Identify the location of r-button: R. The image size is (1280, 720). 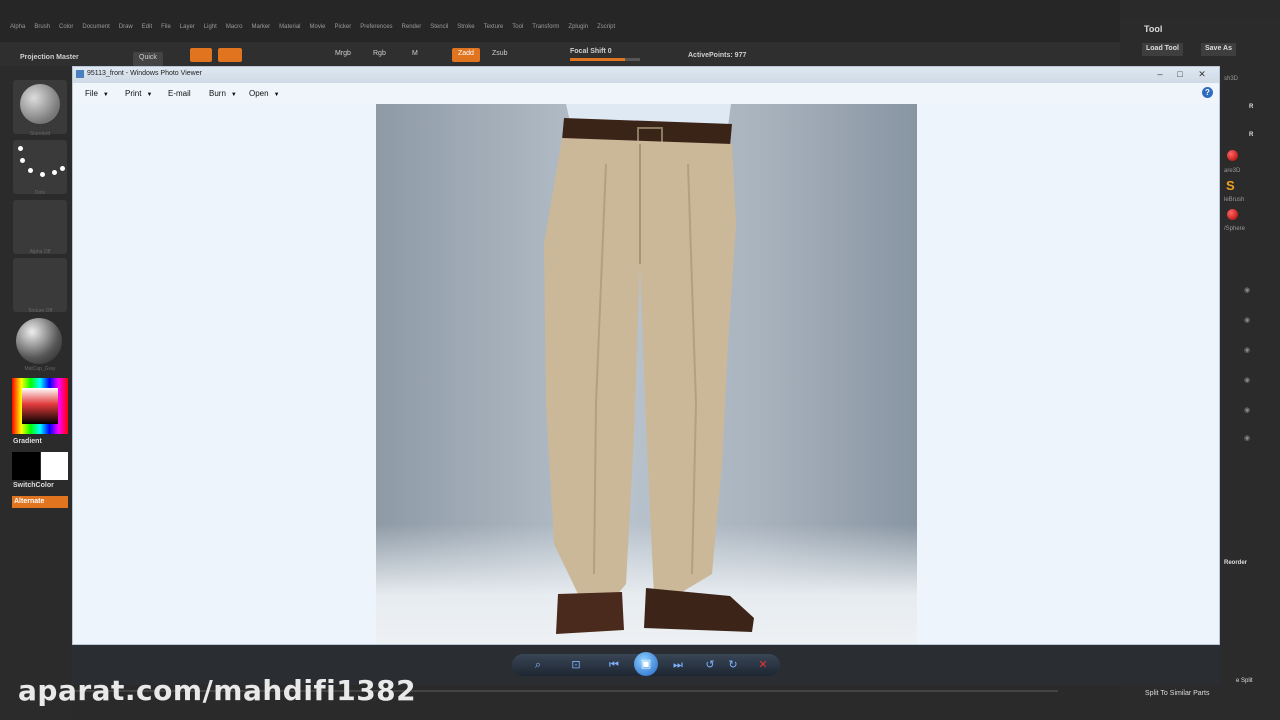
(1251, 107).